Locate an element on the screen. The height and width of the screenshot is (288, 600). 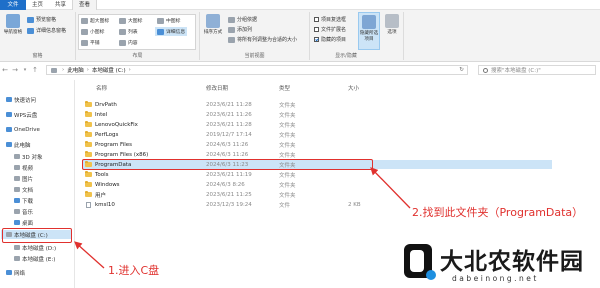
annotation-step1: 1.进入C盘 is located at coordinates (134, 270).